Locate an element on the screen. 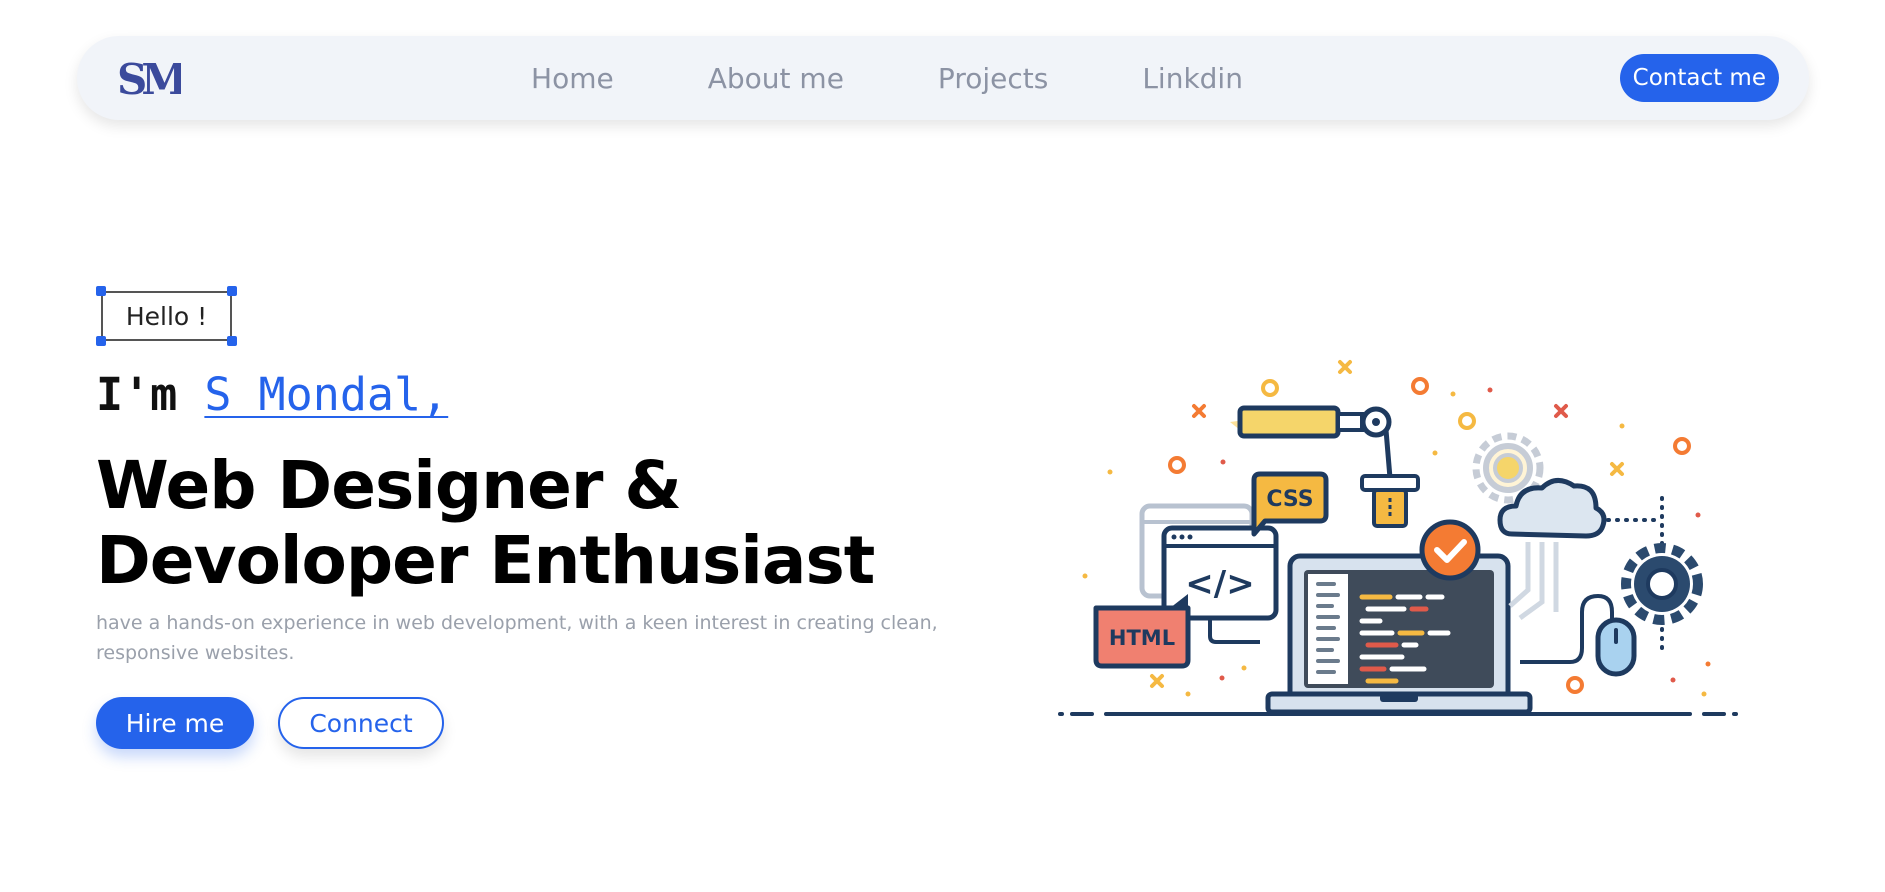 The height and width of the screenshot is (892, 1885). greeting-text: Hello ! is located at coordinates (166, 316).